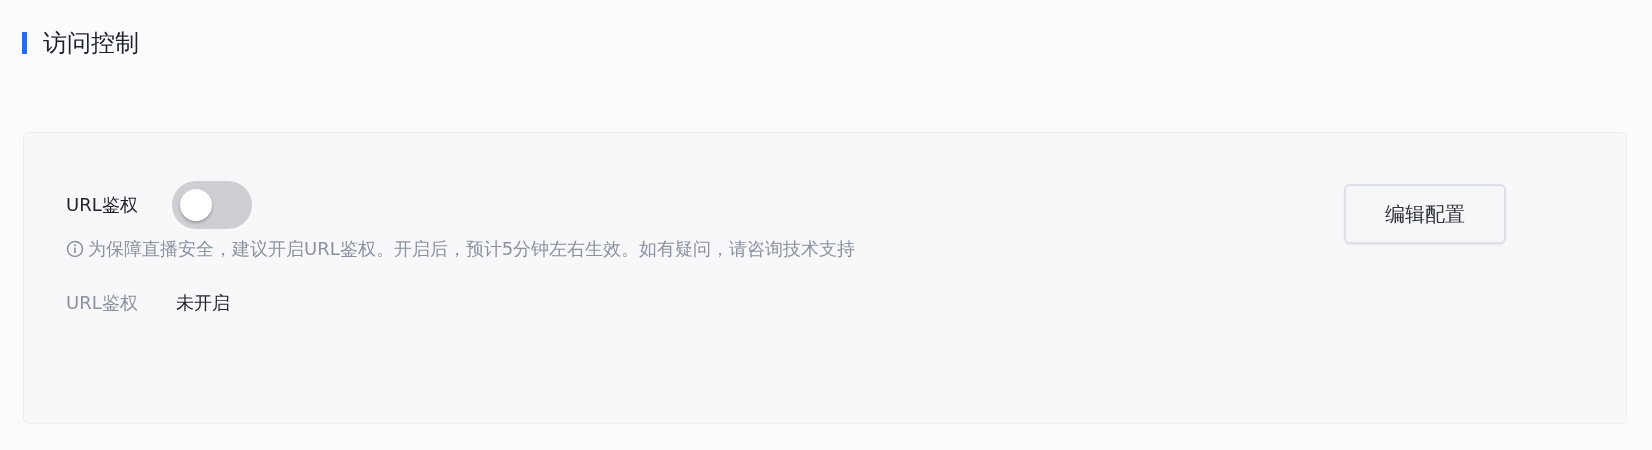  I want to click on hint-text: 为保障直播安全，建议开启URL鉴权。开启后，预计5分钟左右生效。如有疑问，请咨询技术支持, so click(472, 249).